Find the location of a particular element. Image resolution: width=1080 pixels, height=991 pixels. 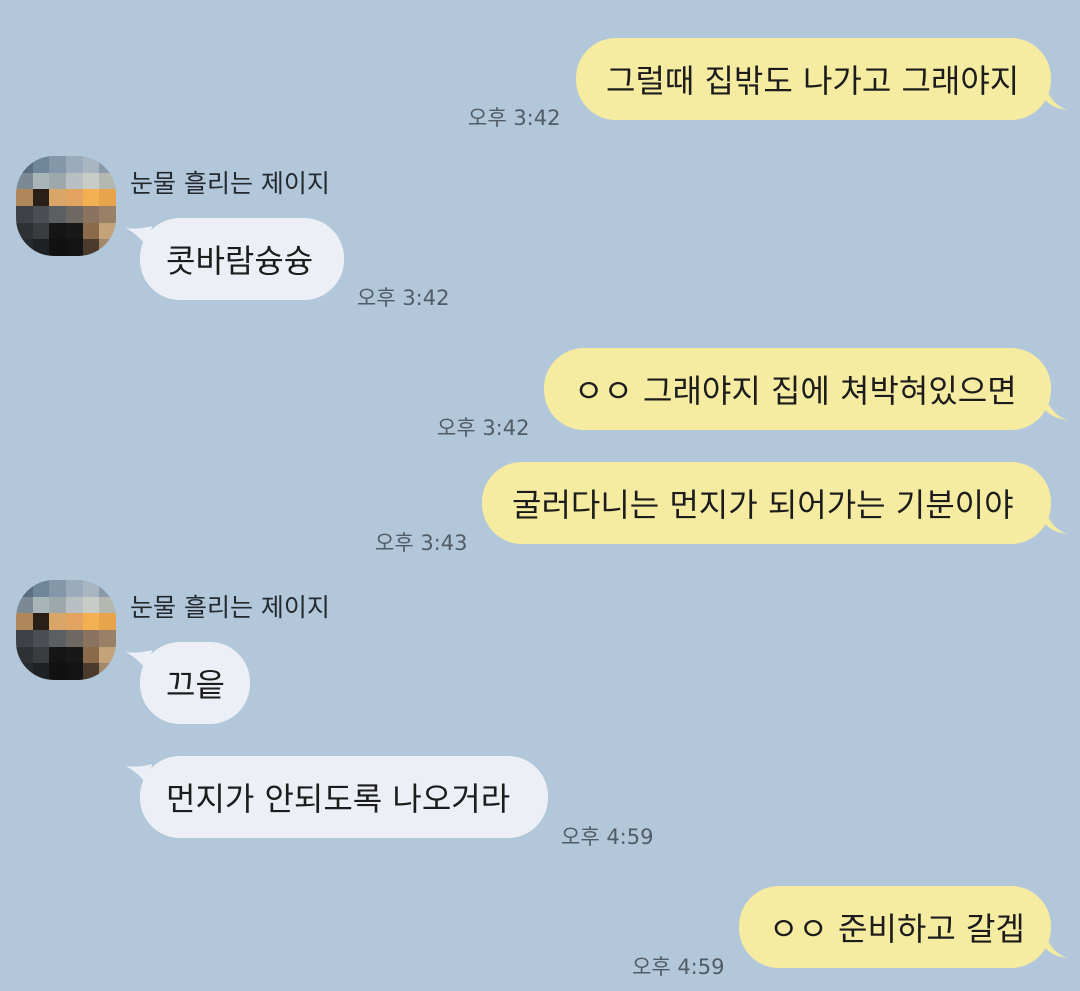

outgoing-message-bubble: ㅇㅇ 그래야지 집에 쳐박혀있으면 is located at coordinates (797, 389).